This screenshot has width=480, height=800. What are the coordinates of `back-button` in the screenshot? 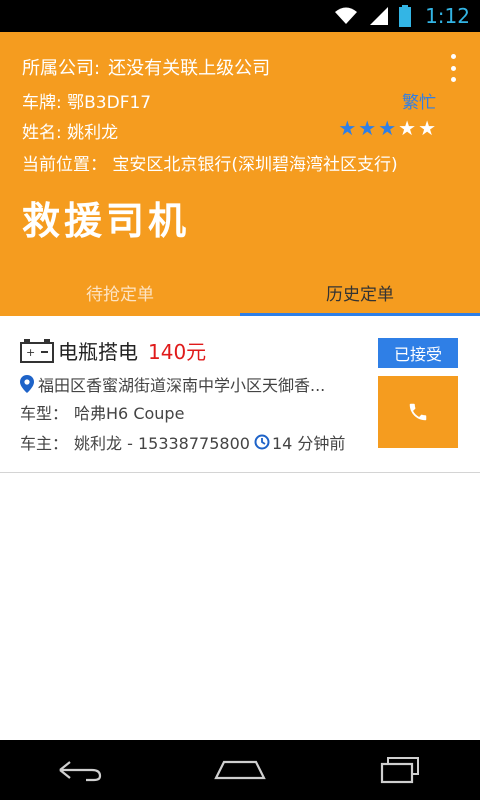 It's located at (80, 770).